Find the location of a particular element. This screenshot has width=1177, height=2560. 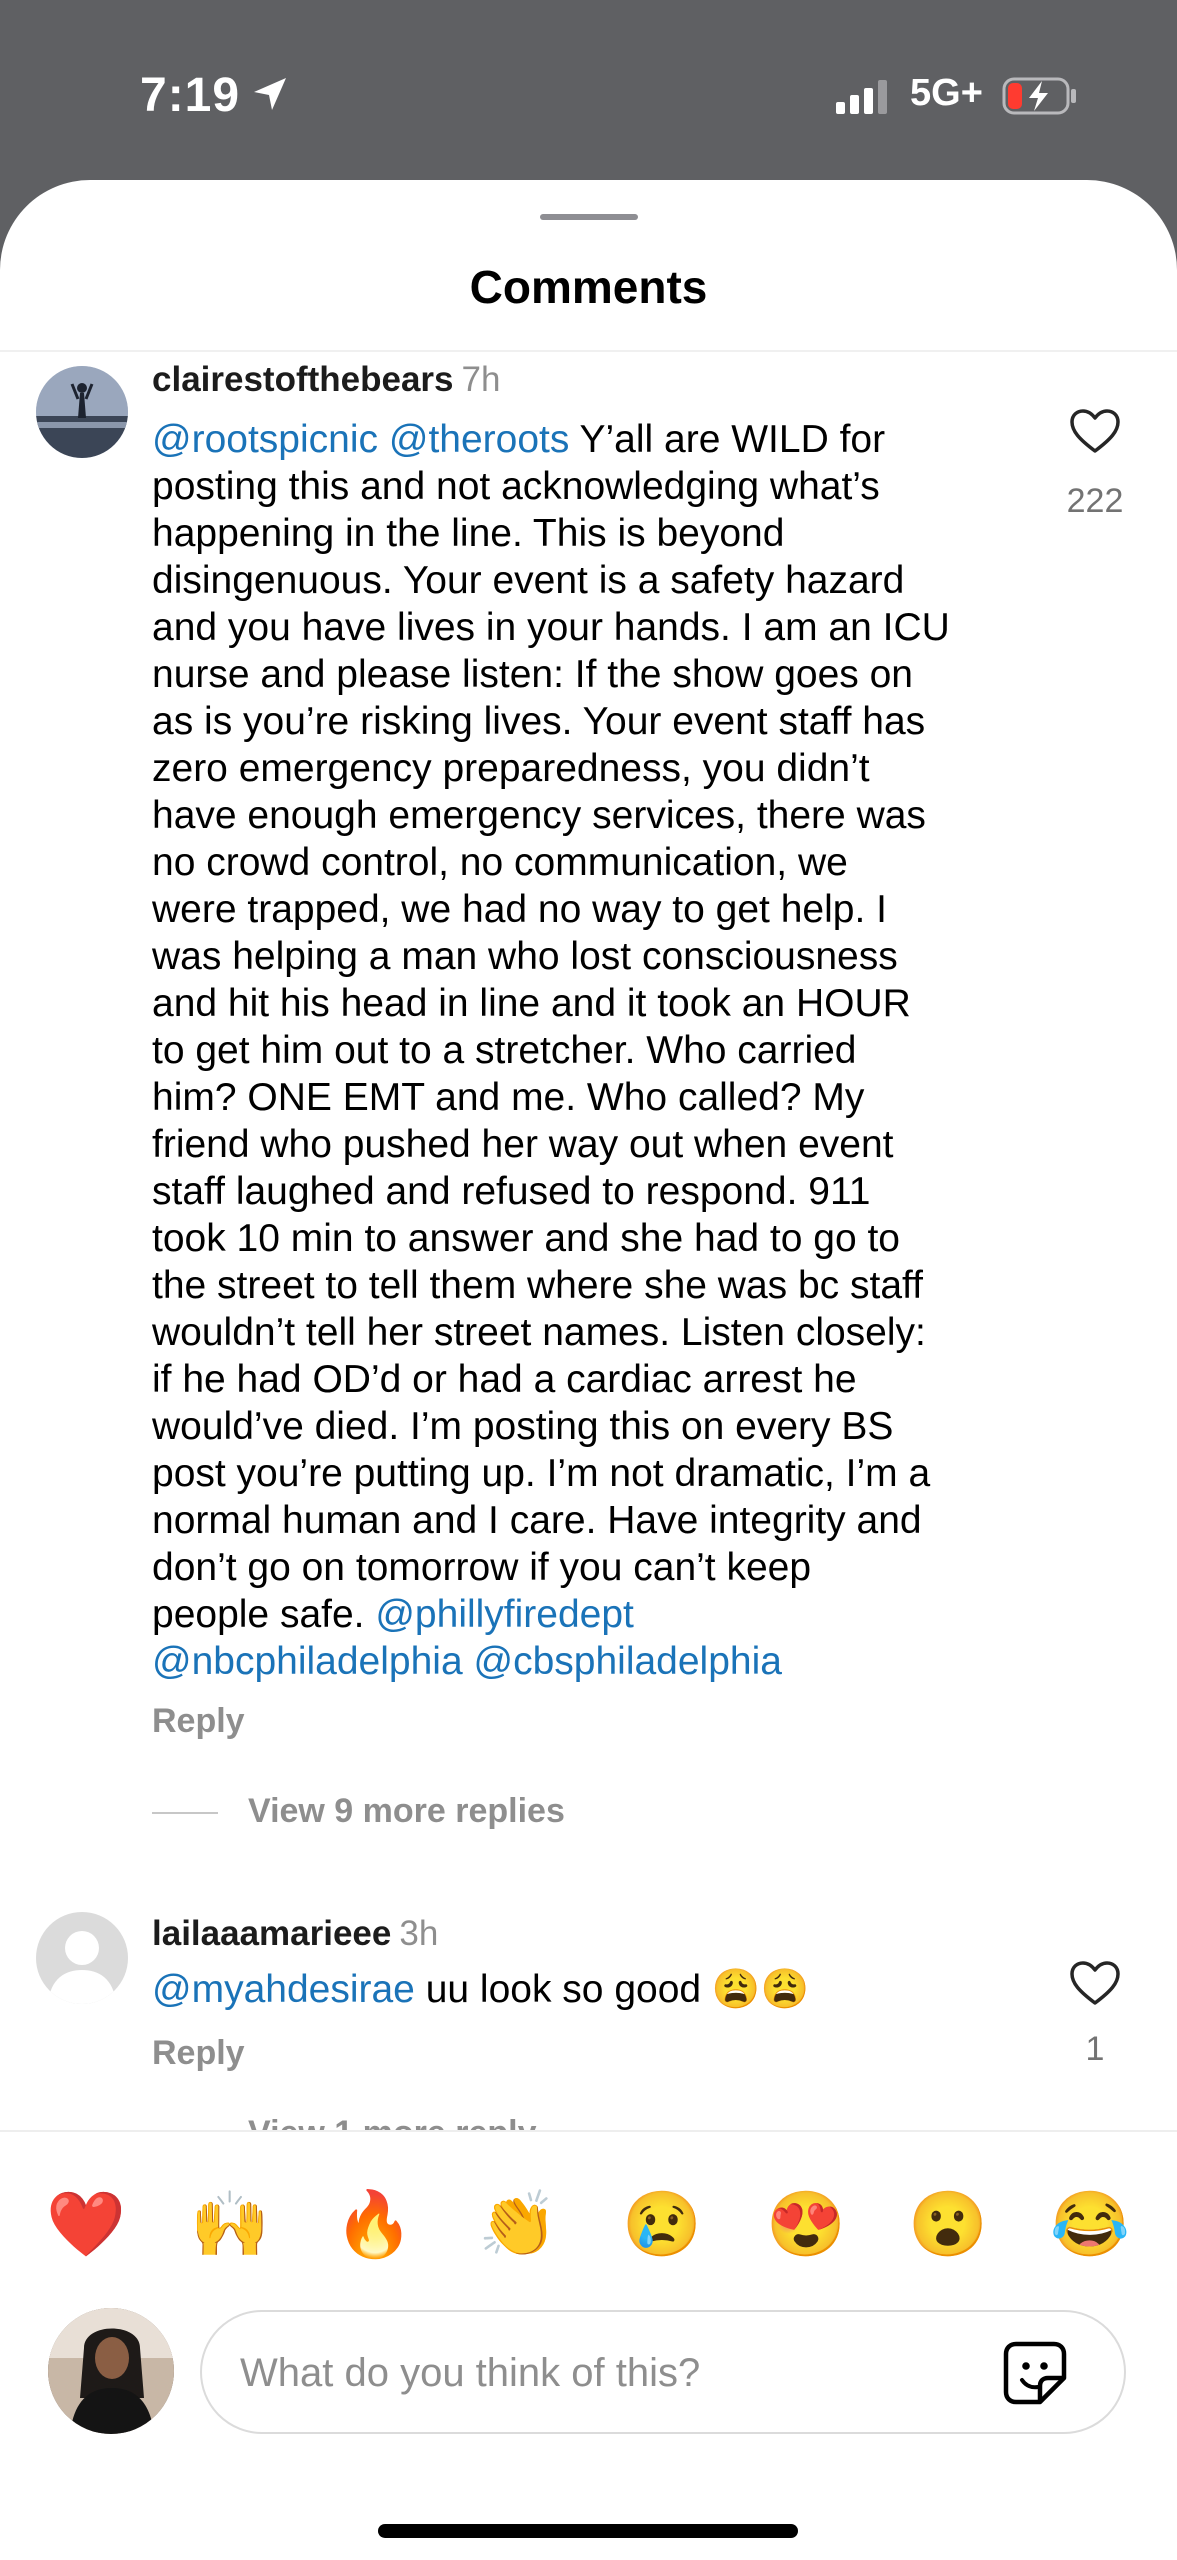

reaction-cry: 😢 is located at coordinates (662, 2224).